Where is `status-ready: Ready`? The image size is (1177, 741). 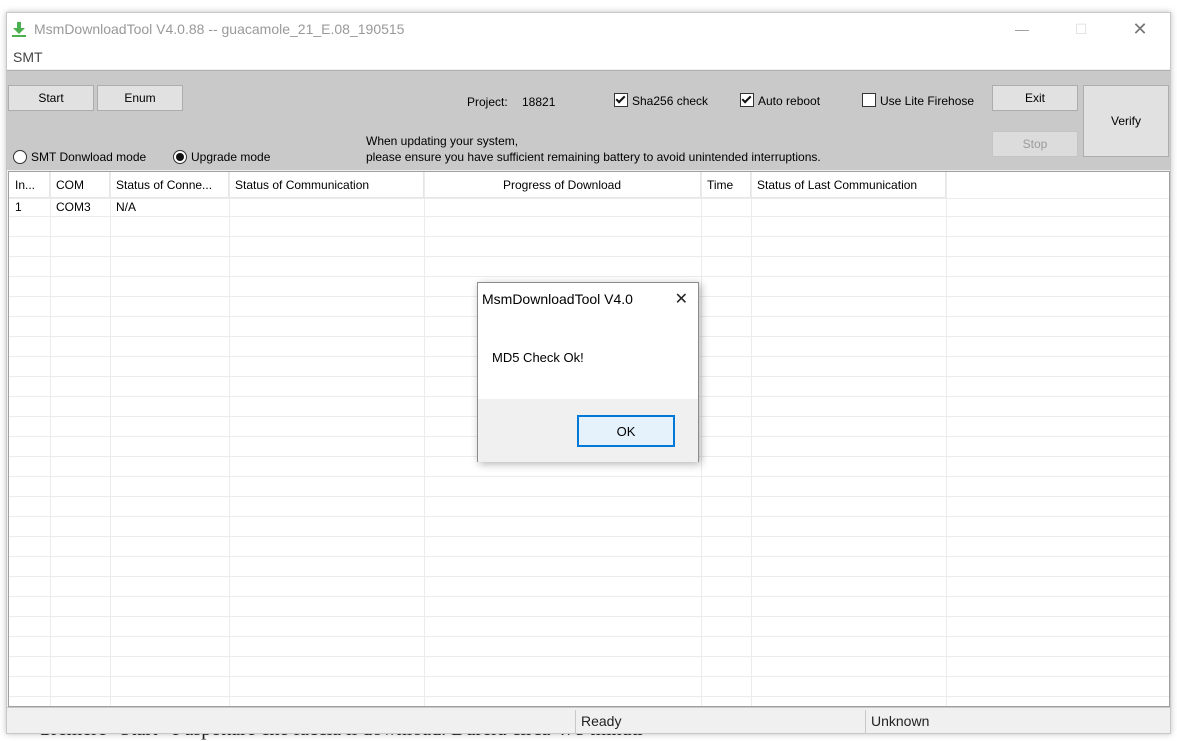 status-ready: Ready is located at coordinates (601, 721).